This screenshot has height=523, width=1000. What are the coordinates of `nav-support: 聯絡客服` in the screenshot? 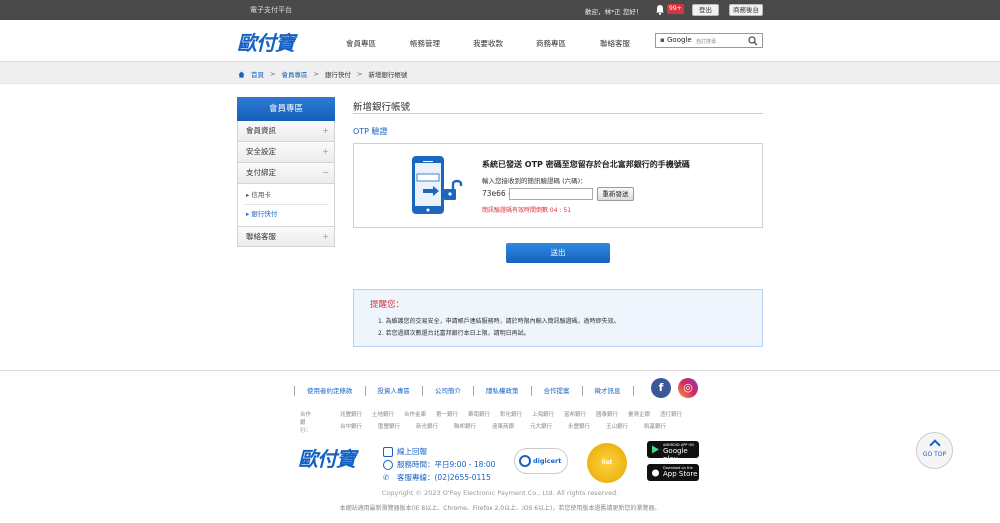 It's located at (615, 43).